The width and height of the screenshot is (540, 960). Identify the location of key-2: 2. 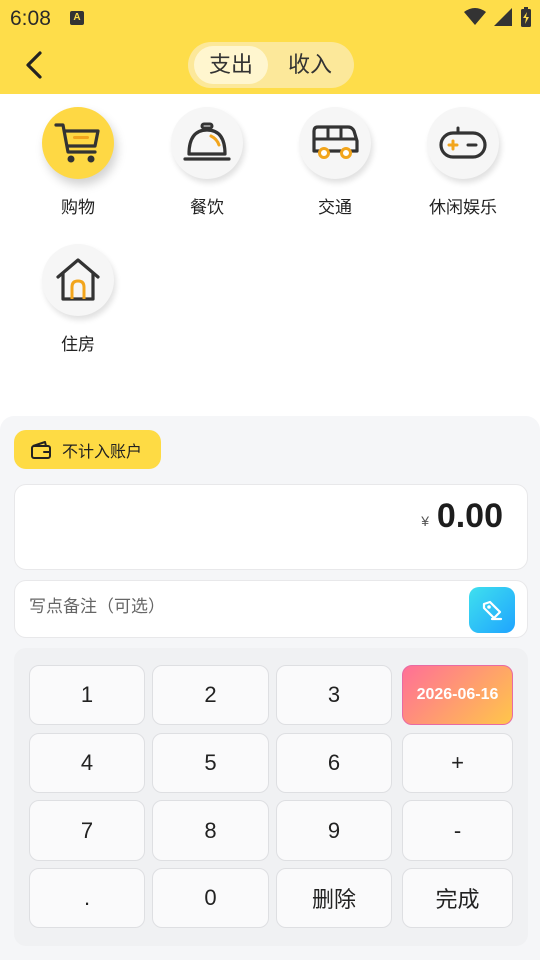
(210, 695).